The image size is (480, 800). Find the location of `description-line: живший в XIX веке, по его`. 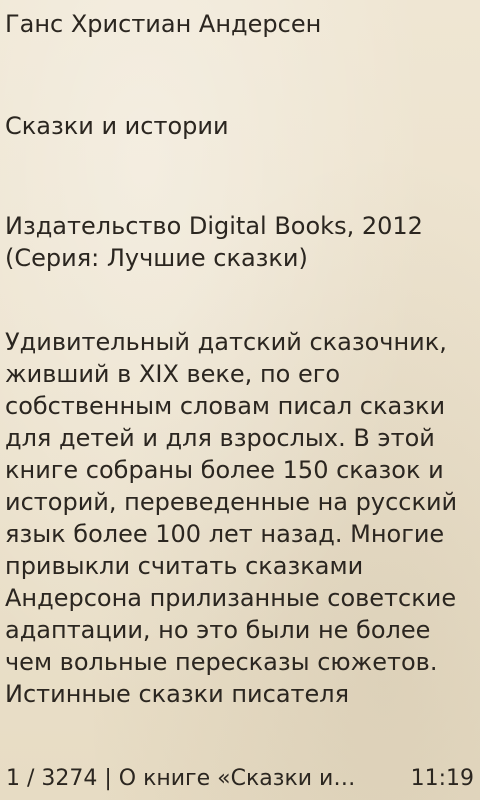

description-line: живший в XIX веке, по его is located at coordinates (173, 374).